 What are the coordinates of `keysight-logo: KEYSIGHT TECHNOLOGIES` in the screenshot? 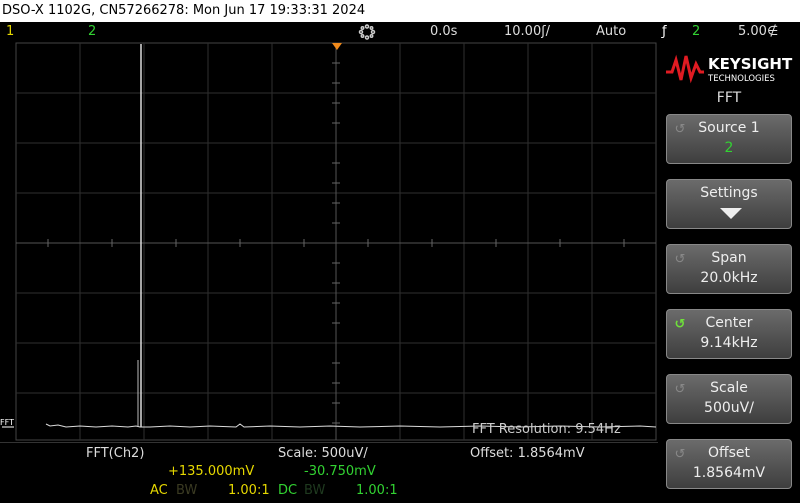 It's located at (731, 68).